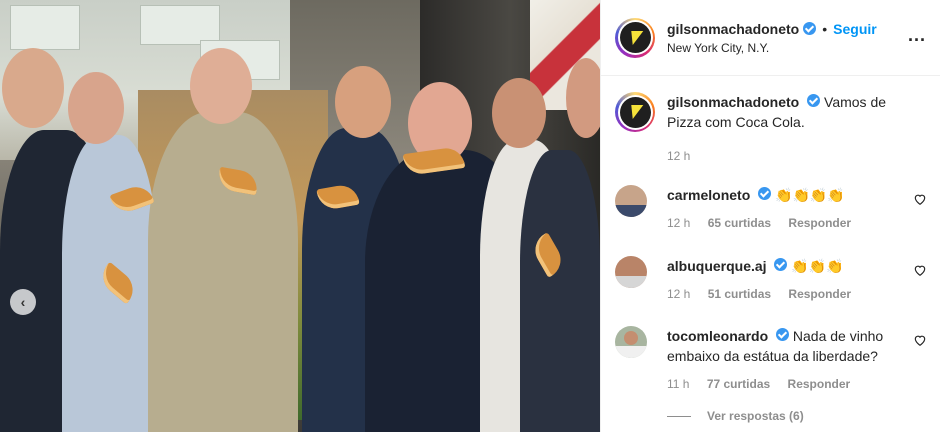 Image resolution: width=940 pixels, height=432 pixels. Describe the element at coordinates (708, 195) in the screenshot. I see `commenter-username: carmeloneto` at that location.